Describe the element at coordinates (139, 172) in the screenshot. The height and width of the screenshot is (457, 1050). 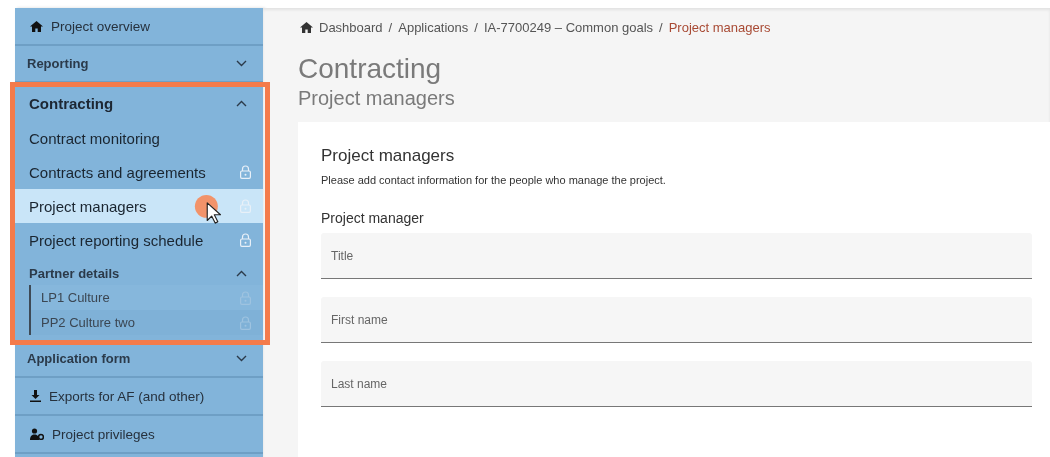
I see `sidebar-item: Contracts and agreements` at that location.